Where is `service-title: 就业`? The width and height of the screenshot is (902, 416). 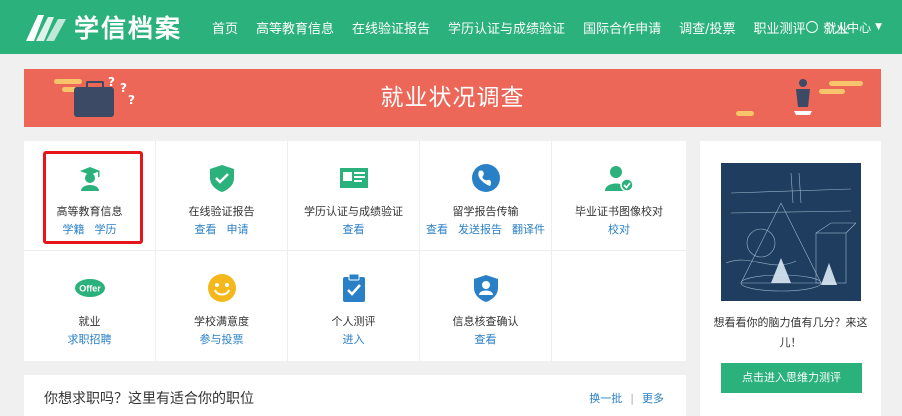
service-title: 就业 is located at coordinates (89, 321).